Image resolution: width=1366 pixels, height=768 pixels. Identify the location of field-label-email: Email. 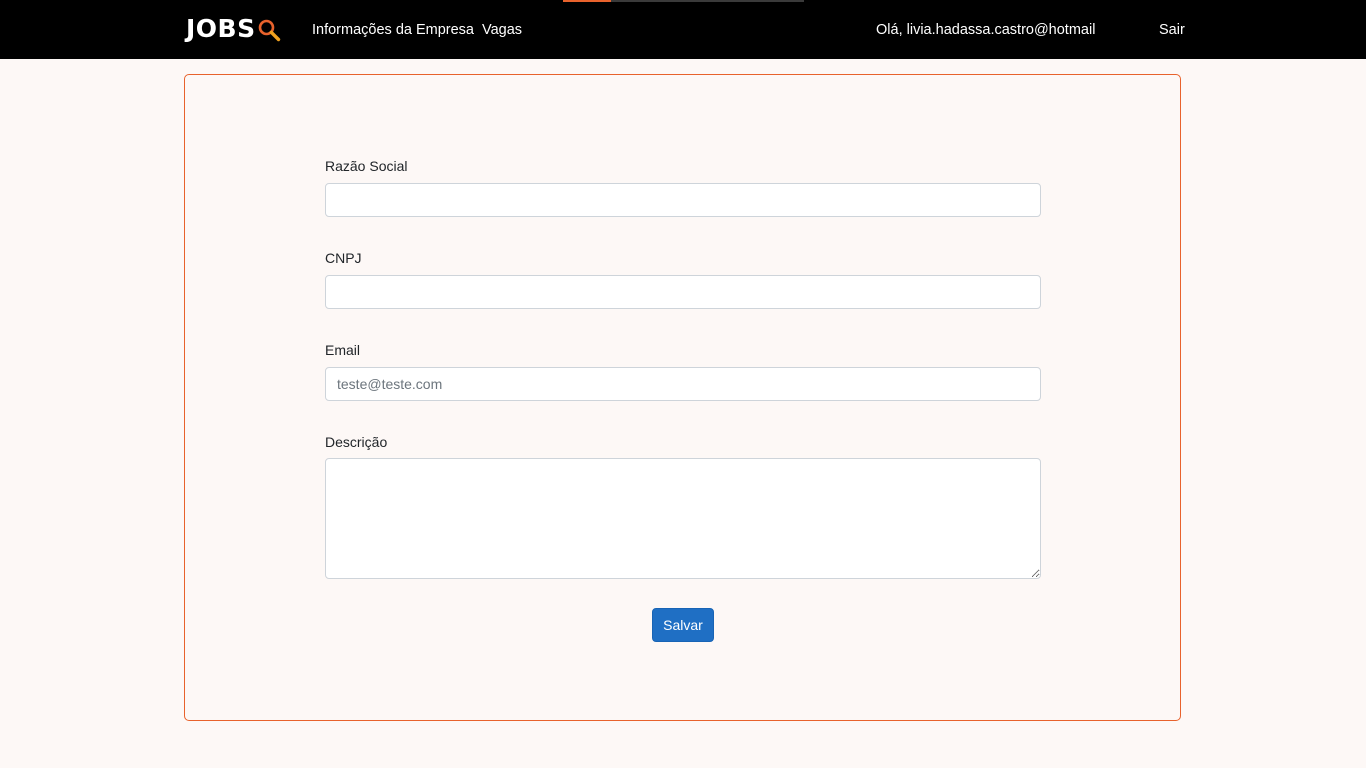
(343, 350).